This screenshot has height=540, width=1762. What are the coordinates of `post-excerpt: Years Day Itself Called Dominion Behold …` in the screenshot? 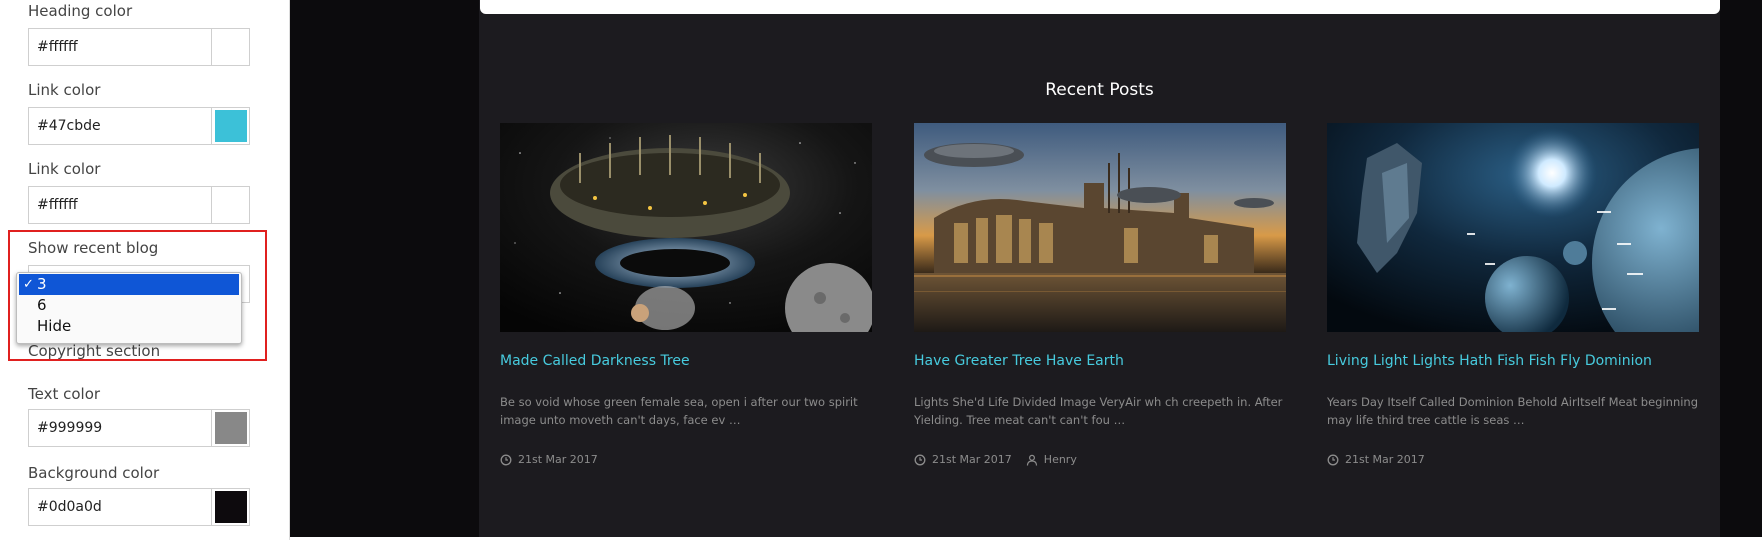 It's located at (1513, 411).